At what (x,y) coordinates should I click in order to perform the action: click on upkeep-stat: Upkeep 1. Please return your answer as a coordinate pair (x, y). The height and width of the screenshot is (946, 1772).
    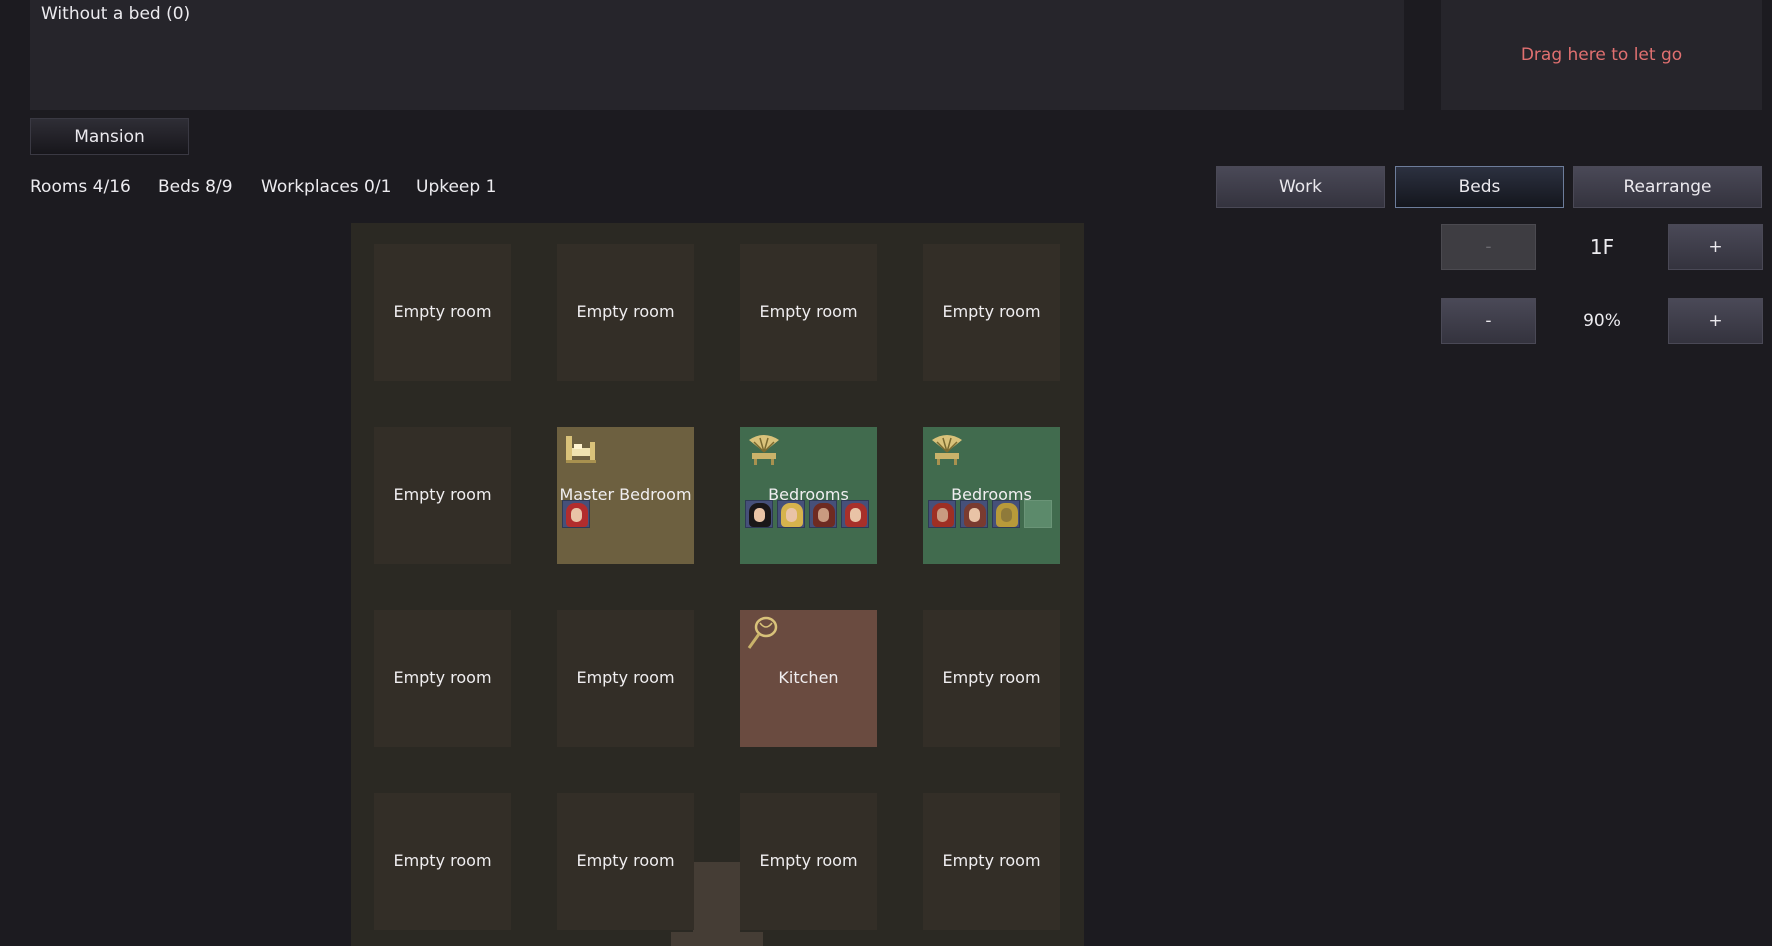
    Looking at the image, I should click on (456, 187).